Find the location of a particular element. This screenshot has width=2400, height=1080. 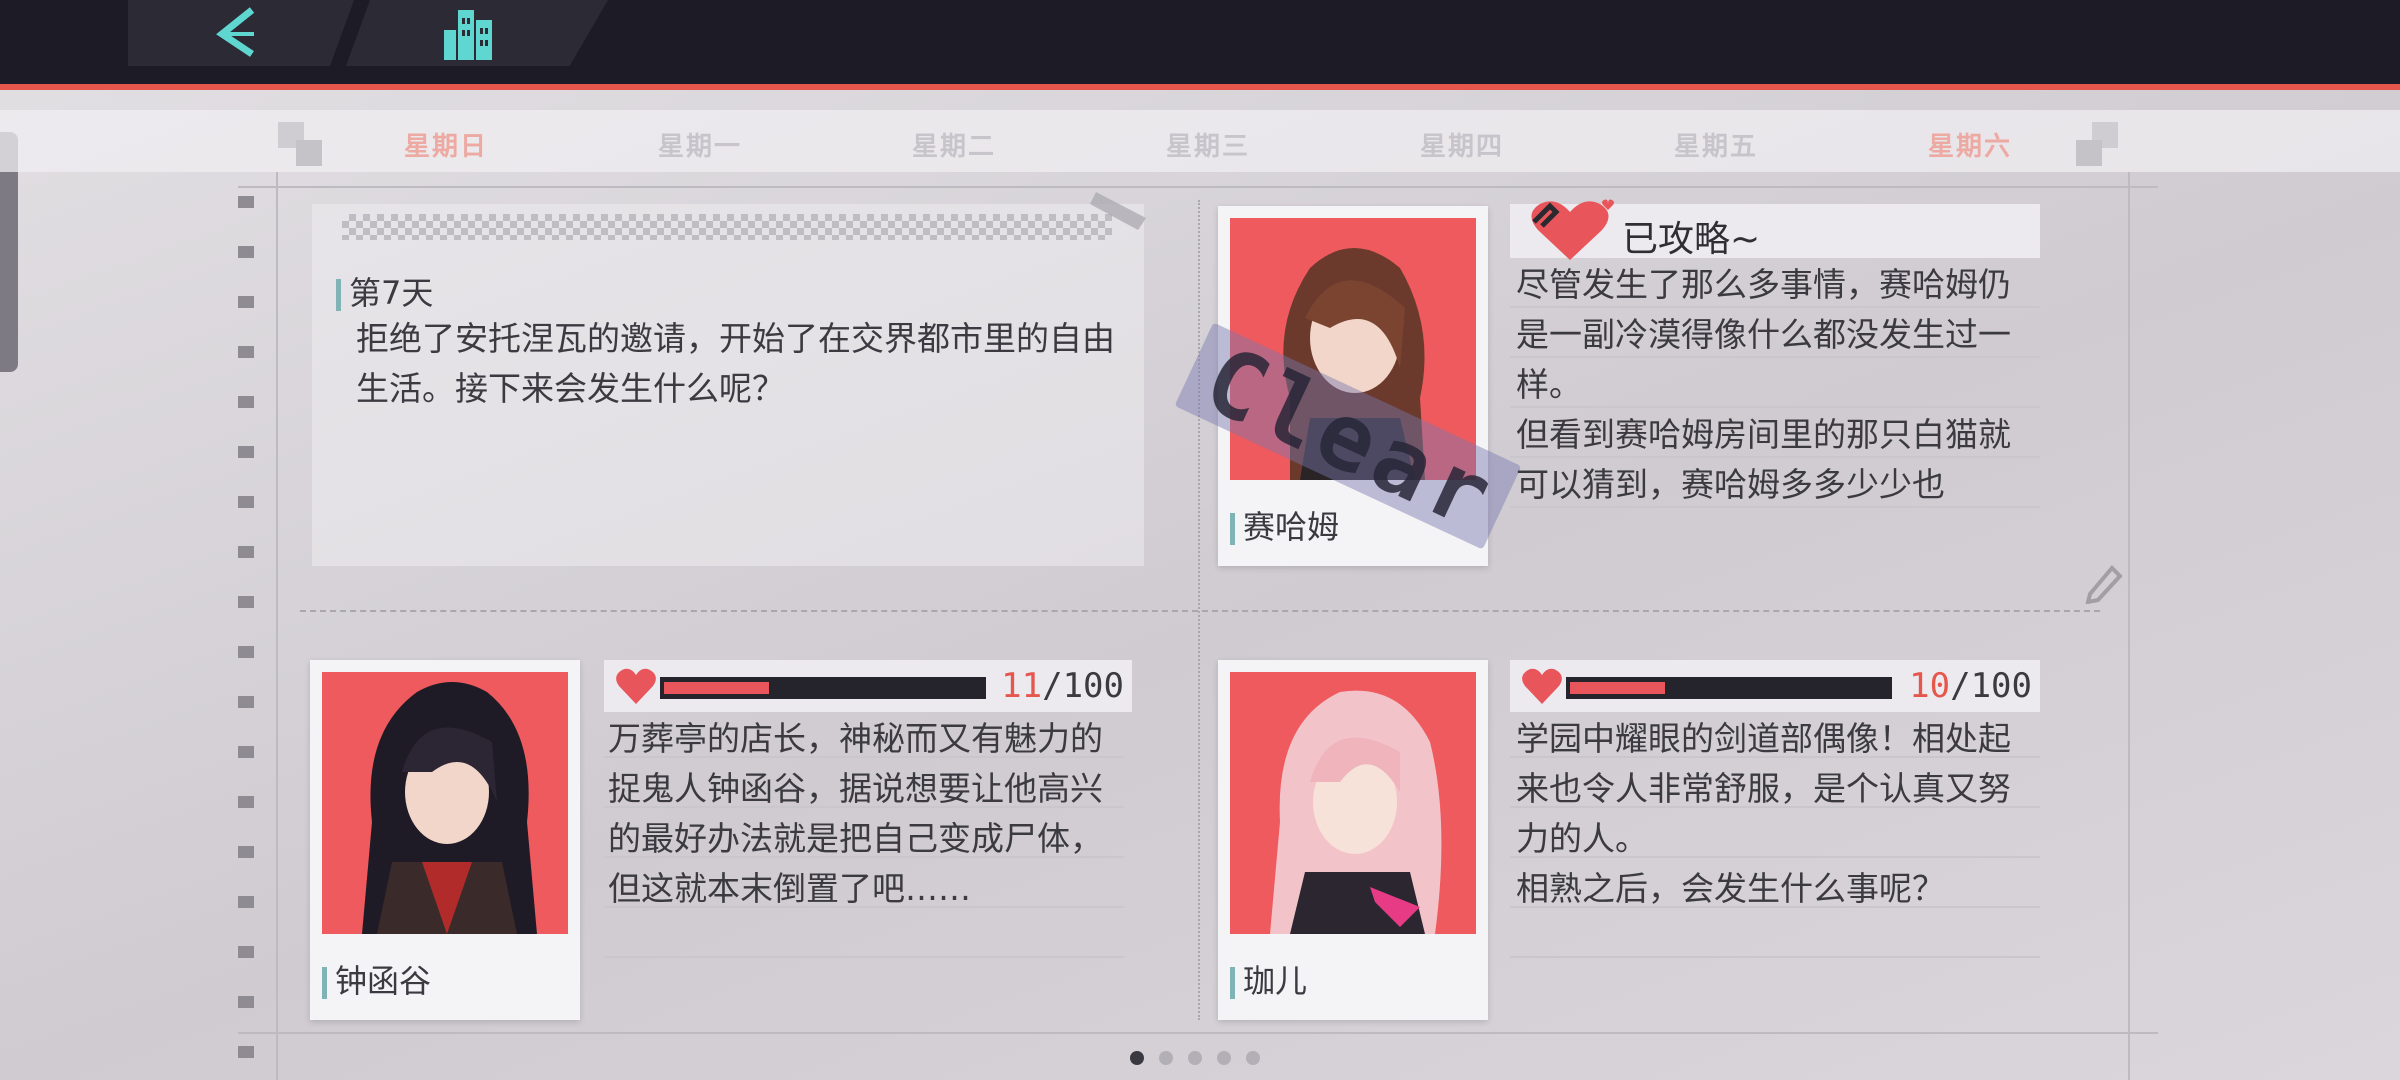

conquered-status-bar: 已攻略~ is located at coordinates (1775, 229).